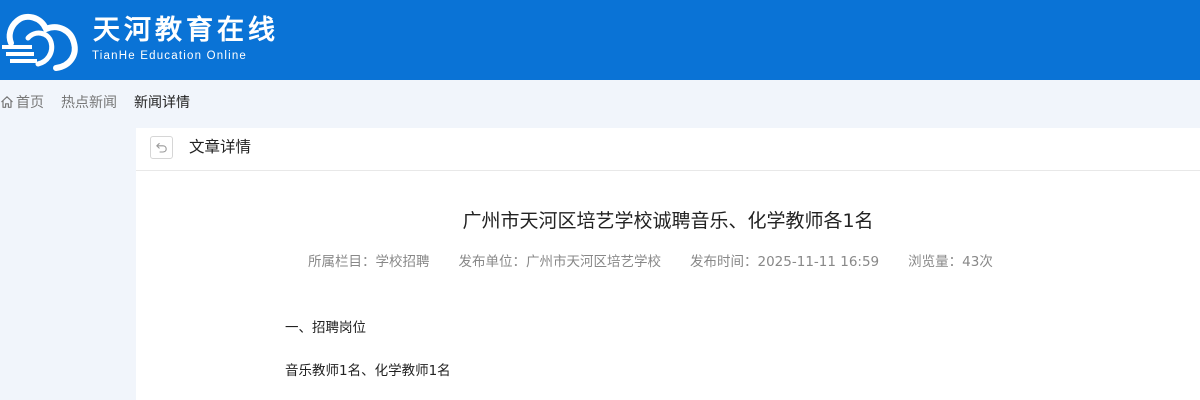  What do you see at coordinates (325, 328) in the screenshot?
I see `article-paragraph: 一、招聘岗位` at bounding box center [325, 328].